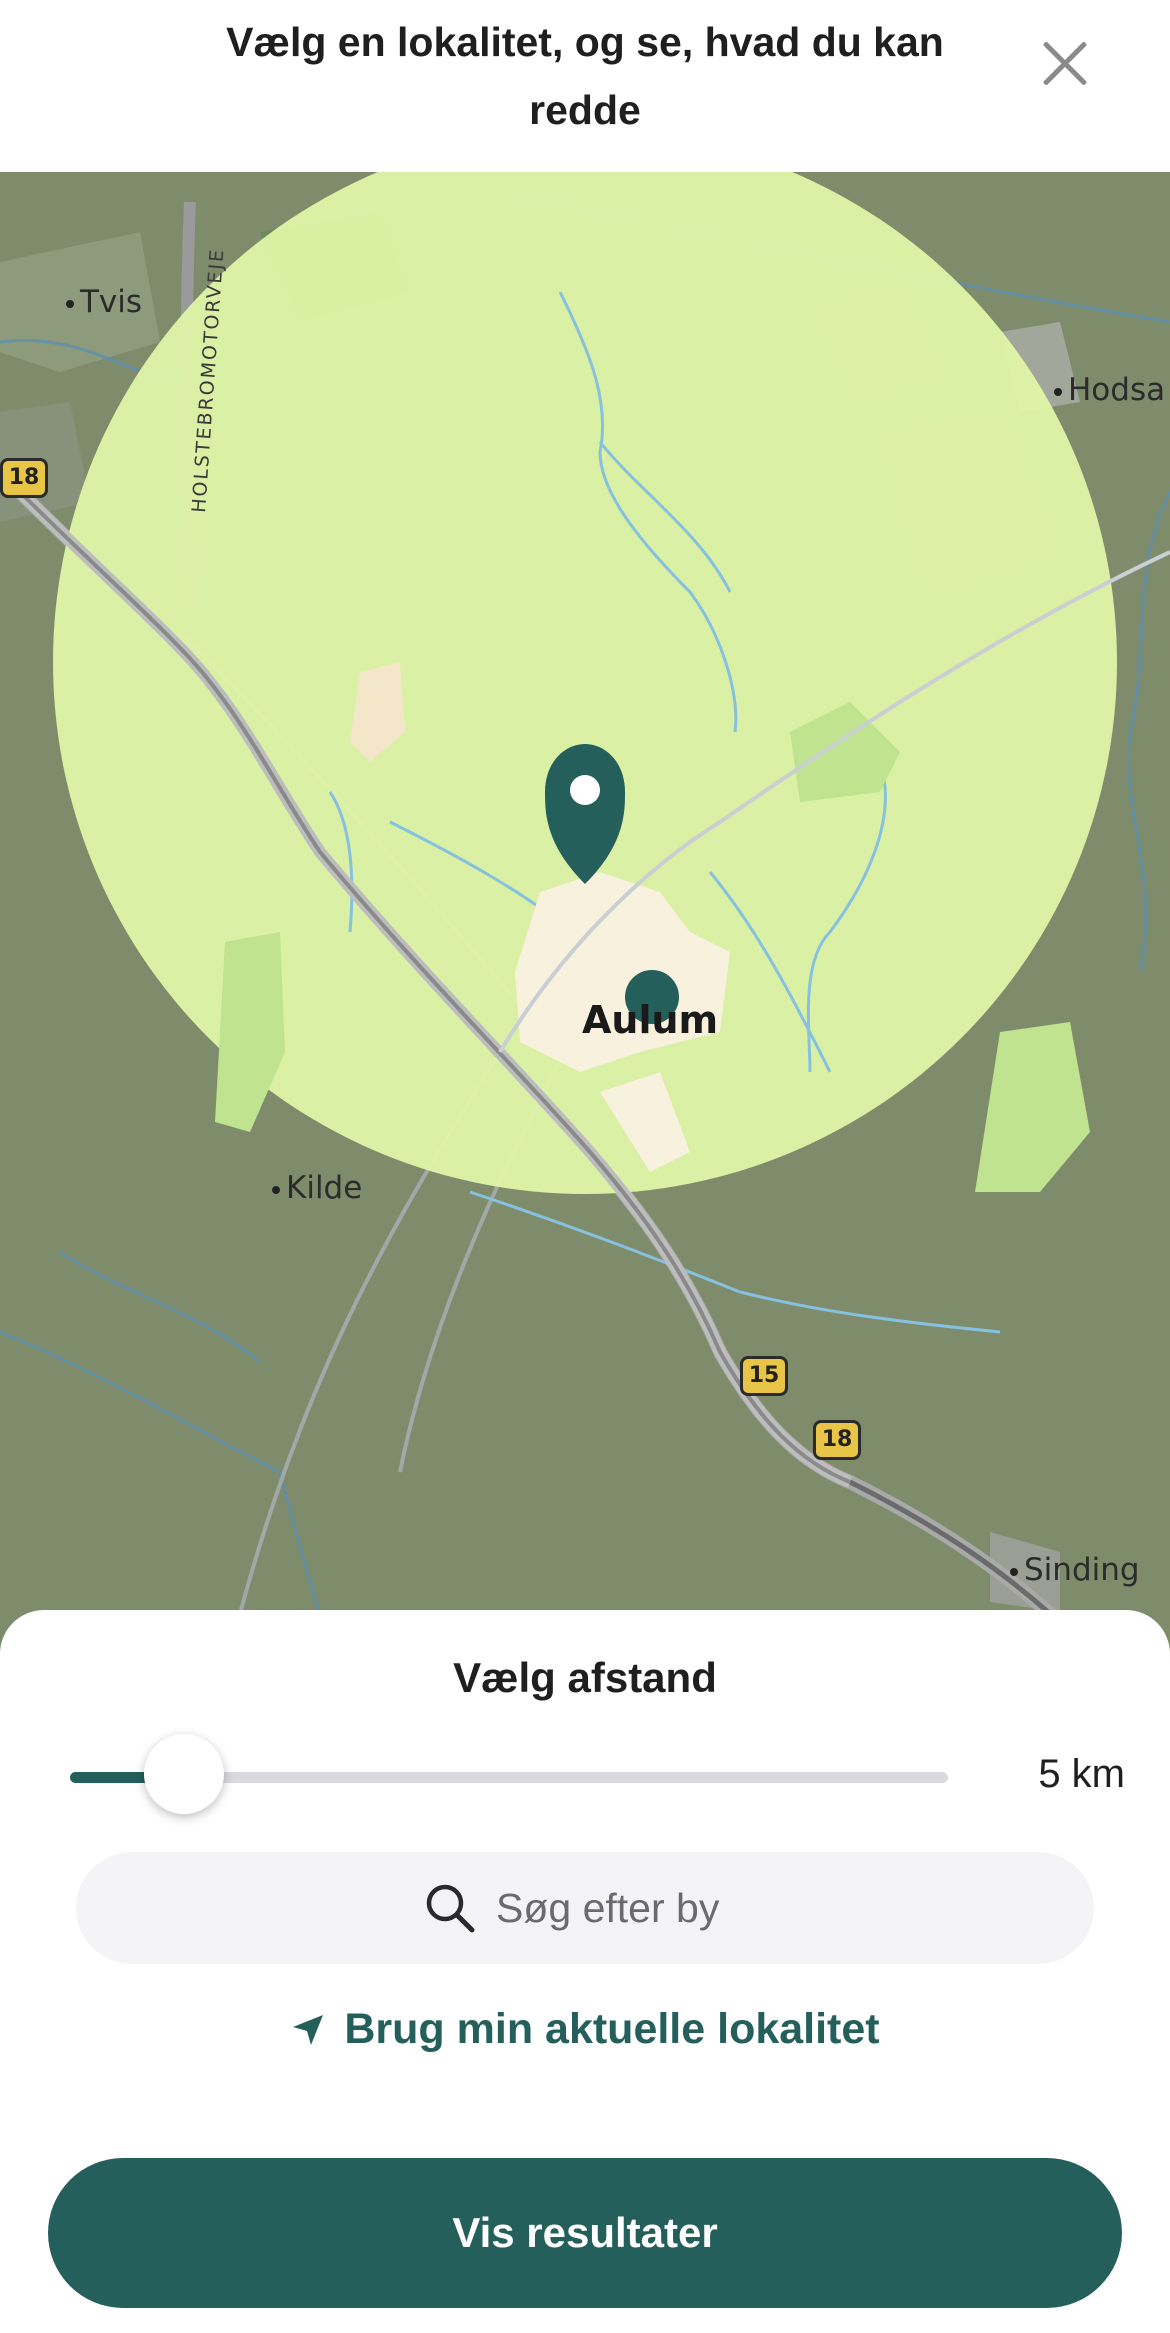 The width and height of the screenshot is (1170, 2333). I want to click on town-label-aulum: Aulum, so click(650, 1020).